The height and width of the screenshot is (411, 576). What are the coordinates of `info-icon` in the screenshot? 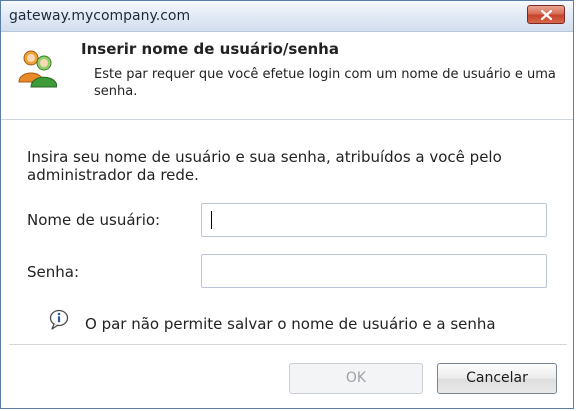 It's located at (59, 319).